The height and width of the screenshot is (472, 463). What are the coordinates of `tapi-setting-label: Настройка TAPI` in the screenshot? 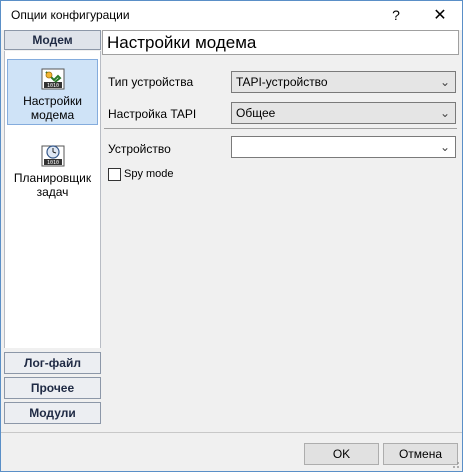 It's located at (152, 114).